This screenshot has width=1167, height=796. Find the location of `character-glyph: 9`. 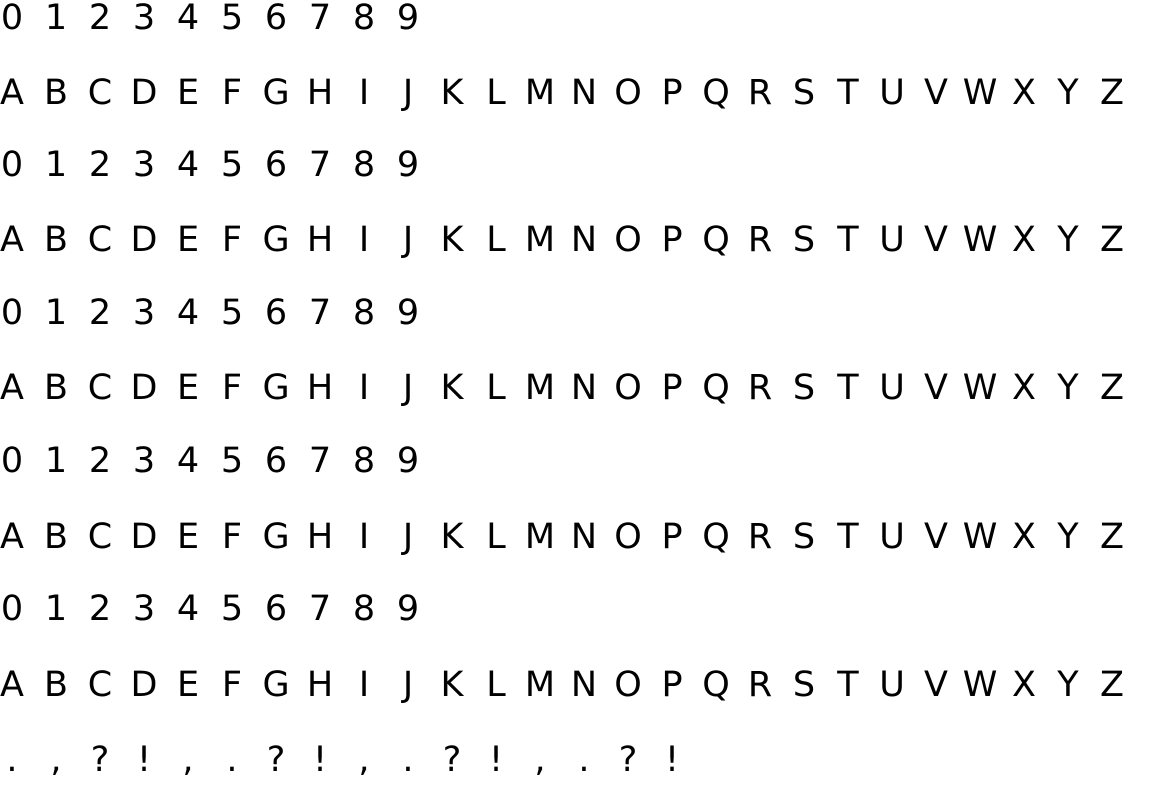

character-glyph: 9 is located at coordinates (408, 313).